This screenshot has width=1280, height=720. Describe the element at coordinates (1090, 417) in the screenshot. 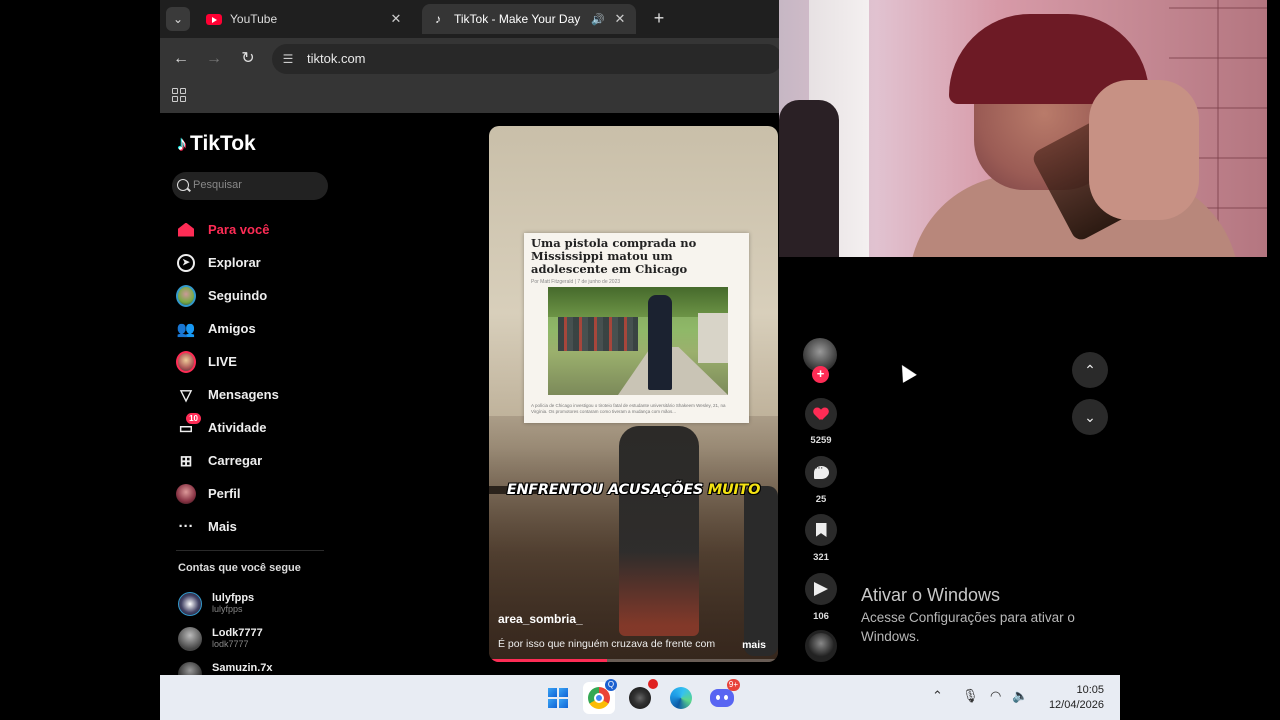

I see `next-video-button: ⌄` at that location.